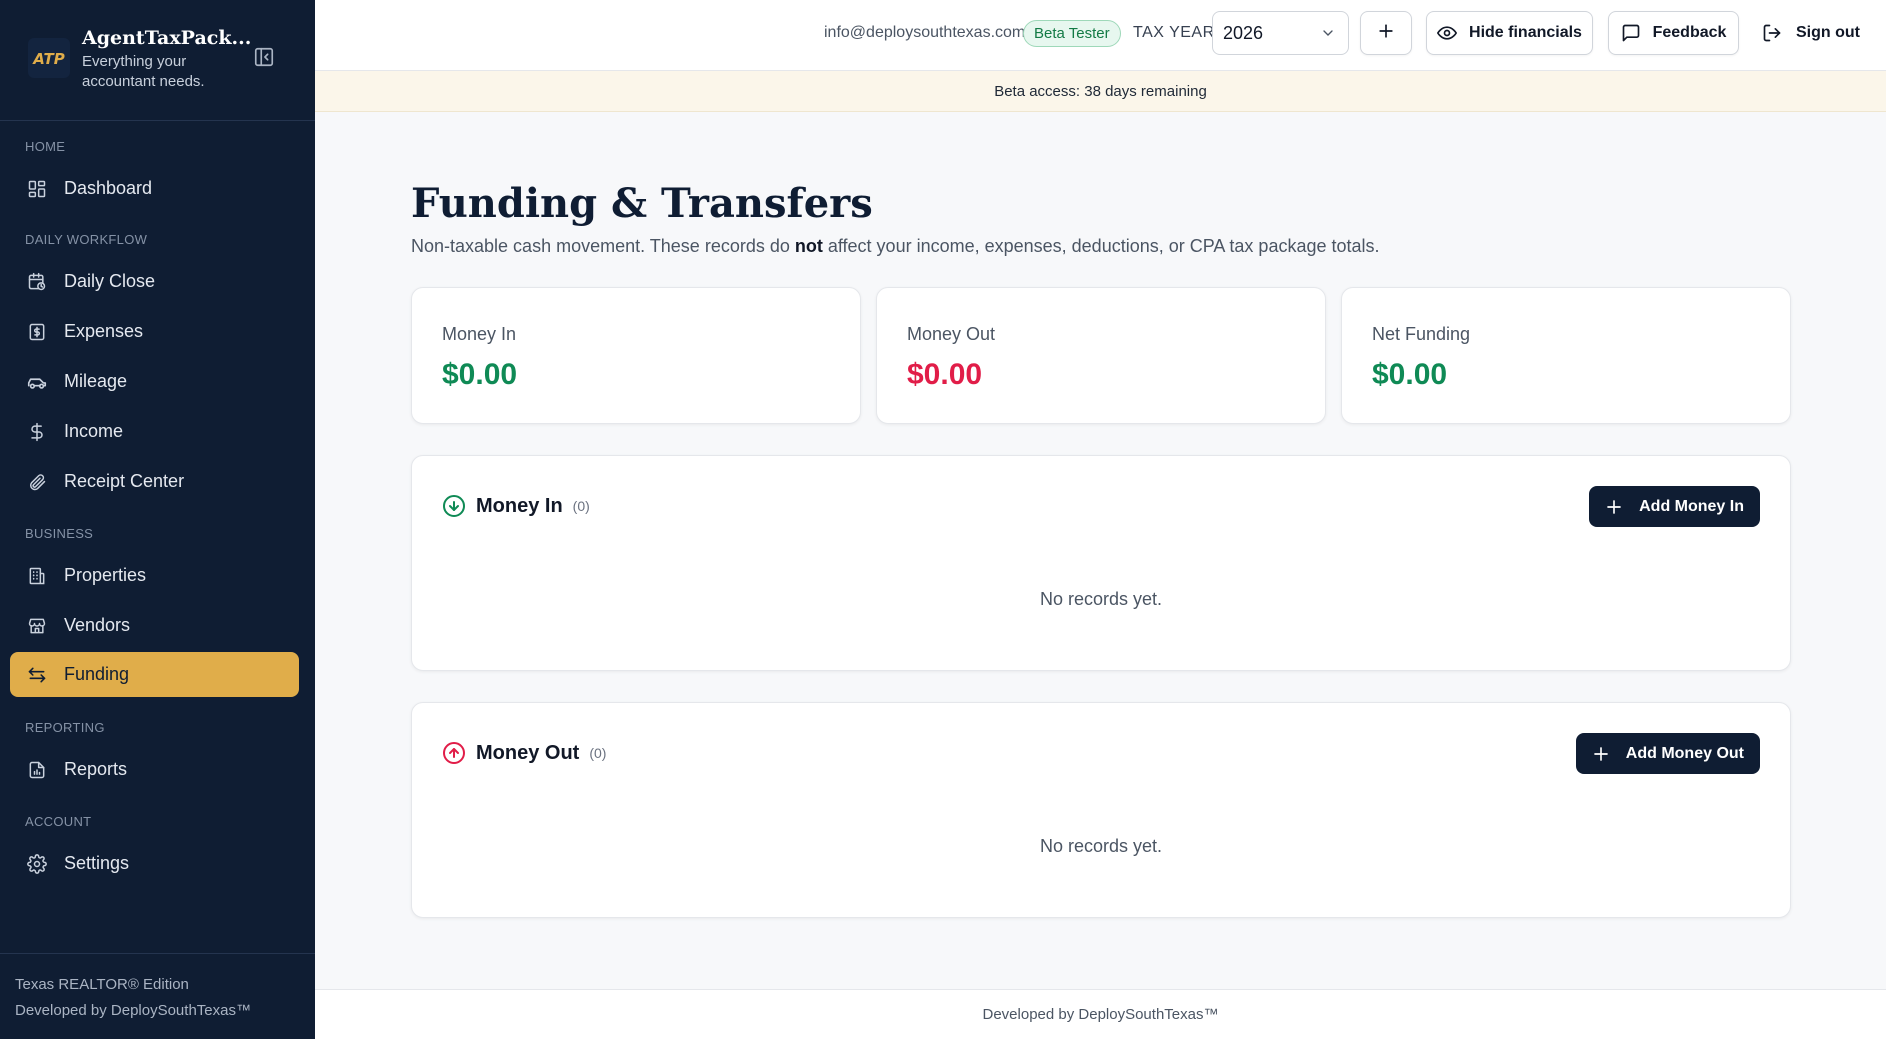 Image resolution: width=1886 pixels, height=1039 pixels. I want to click on section-business: BUSINESS, so click(59, 533).